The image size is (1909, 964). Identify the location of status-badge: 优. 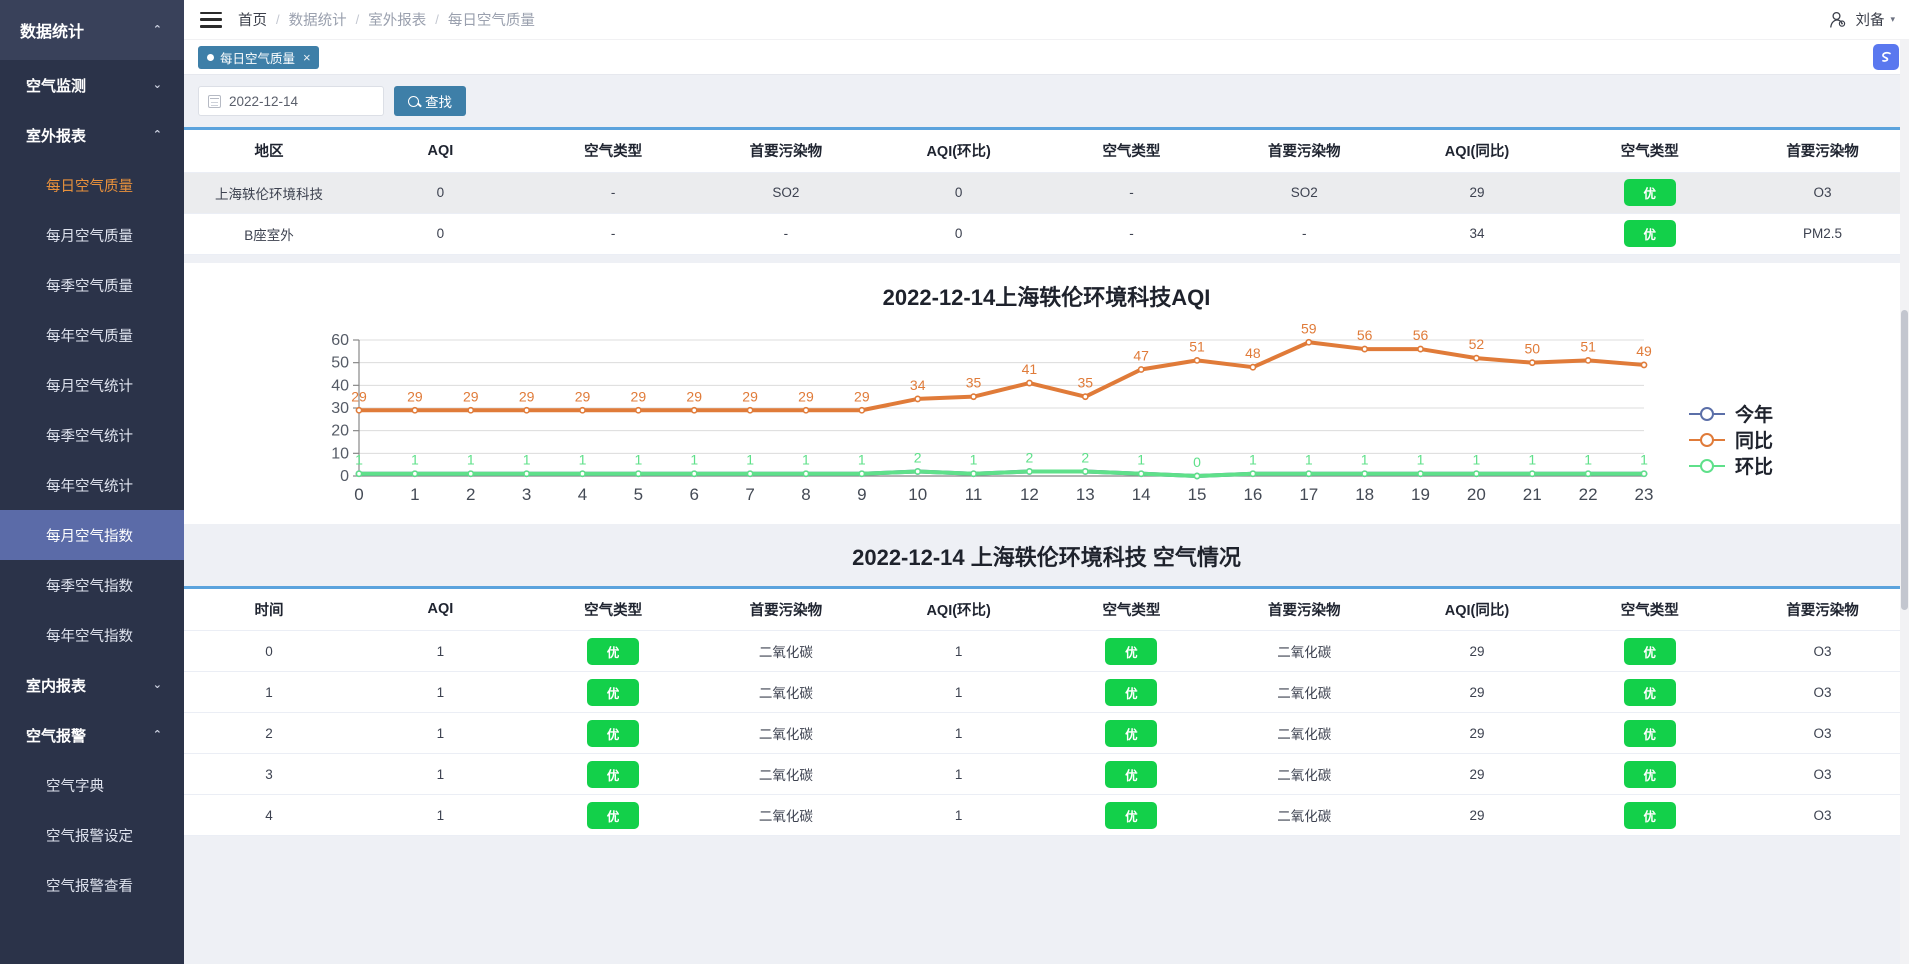
(1649, 651).